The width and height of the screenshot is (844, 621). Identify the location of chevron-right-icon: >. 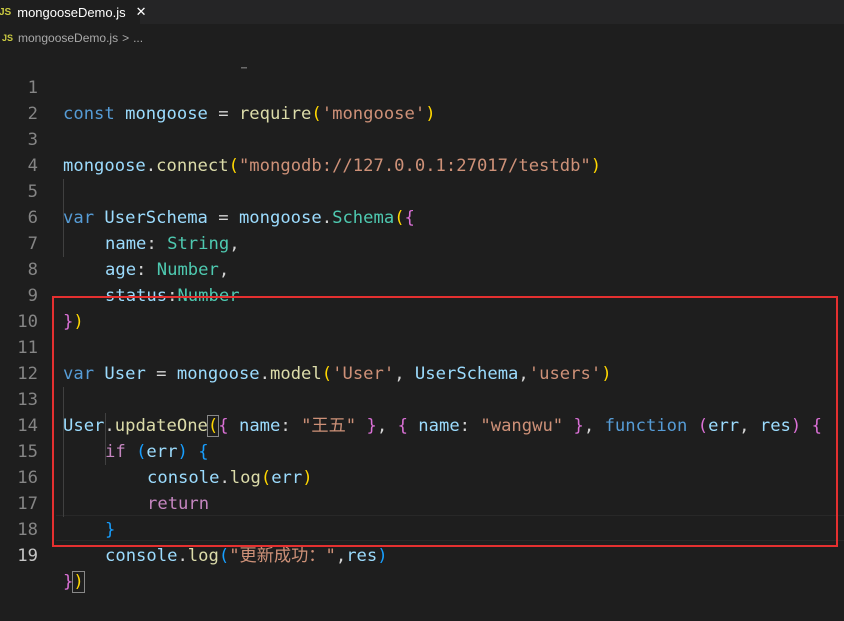
(126, 38).